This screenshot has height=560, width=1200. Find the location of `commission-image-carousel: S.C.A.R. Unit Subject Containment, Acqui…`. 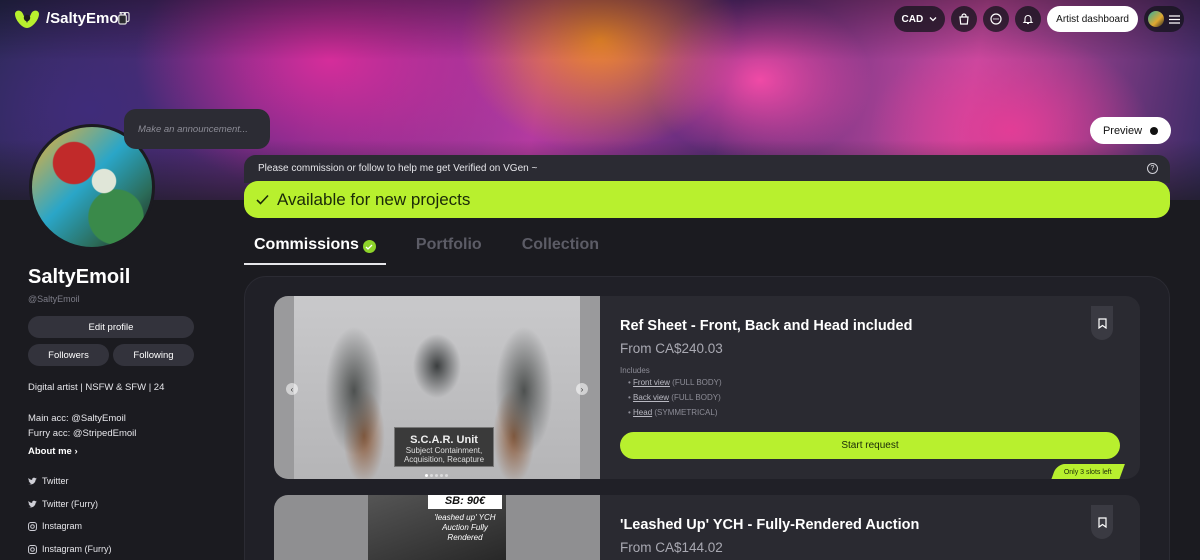

commission-image-carousel: S.C.A.R. Unit Subject Containment, Acqui… is located at coordinates (437, 387).